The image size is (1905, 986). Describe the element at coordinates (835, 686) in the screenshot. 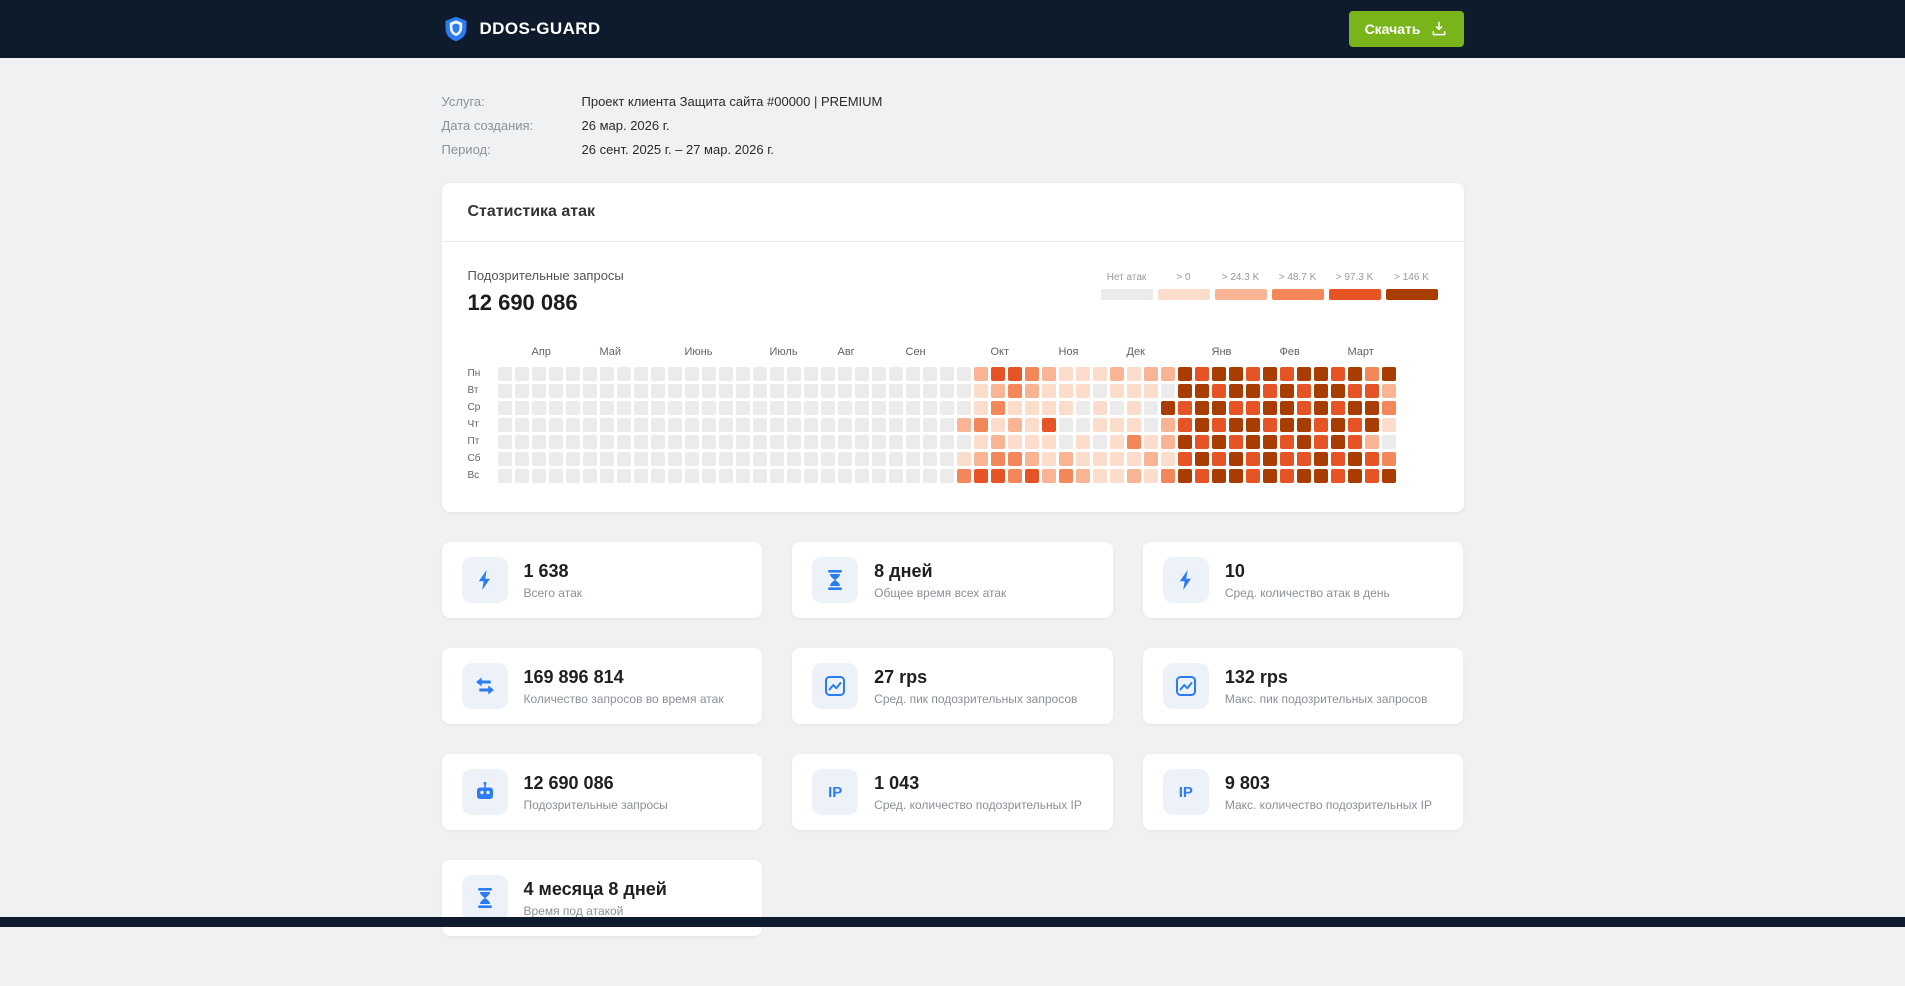

I see `chart-line-icon` at that location.